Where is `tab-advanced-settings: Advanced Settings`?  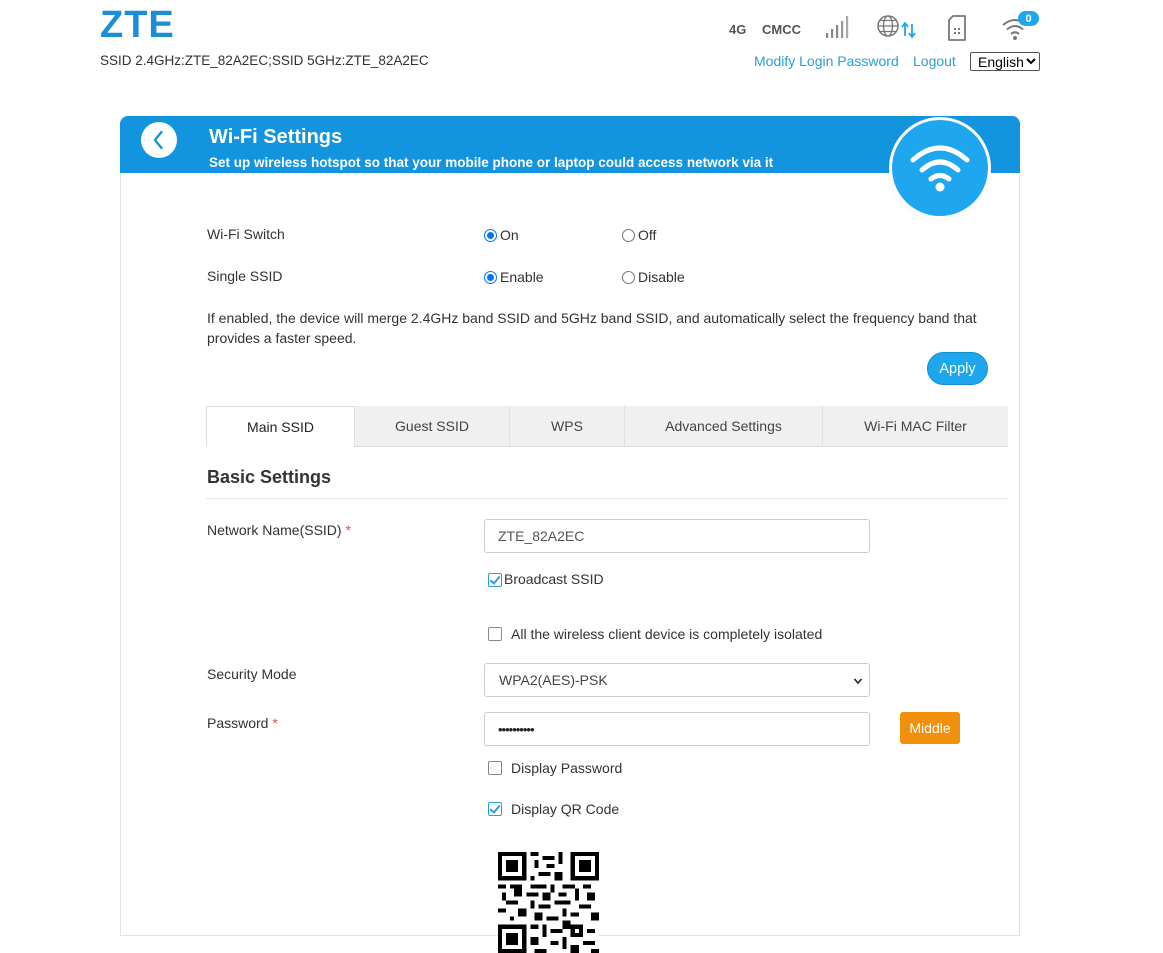 tab-advanced-settings: Advanced Settings is located at coordinates (724, 426).